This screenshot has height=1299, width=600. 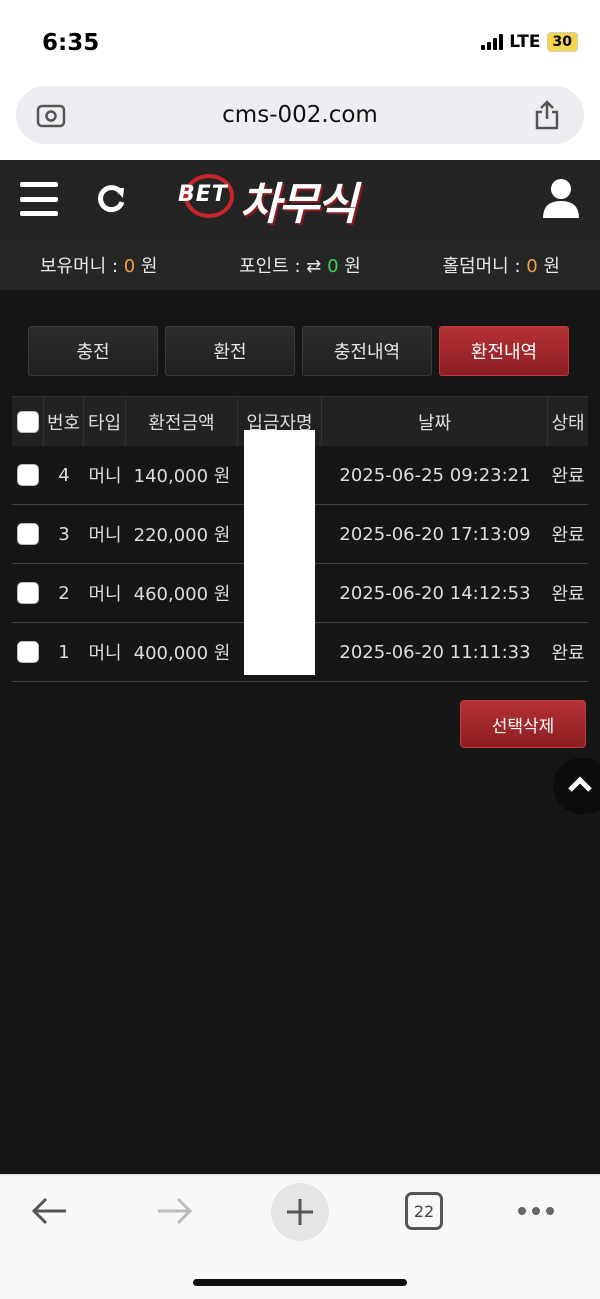 I want to click on refresh-icon, so click(x=111, y=201).